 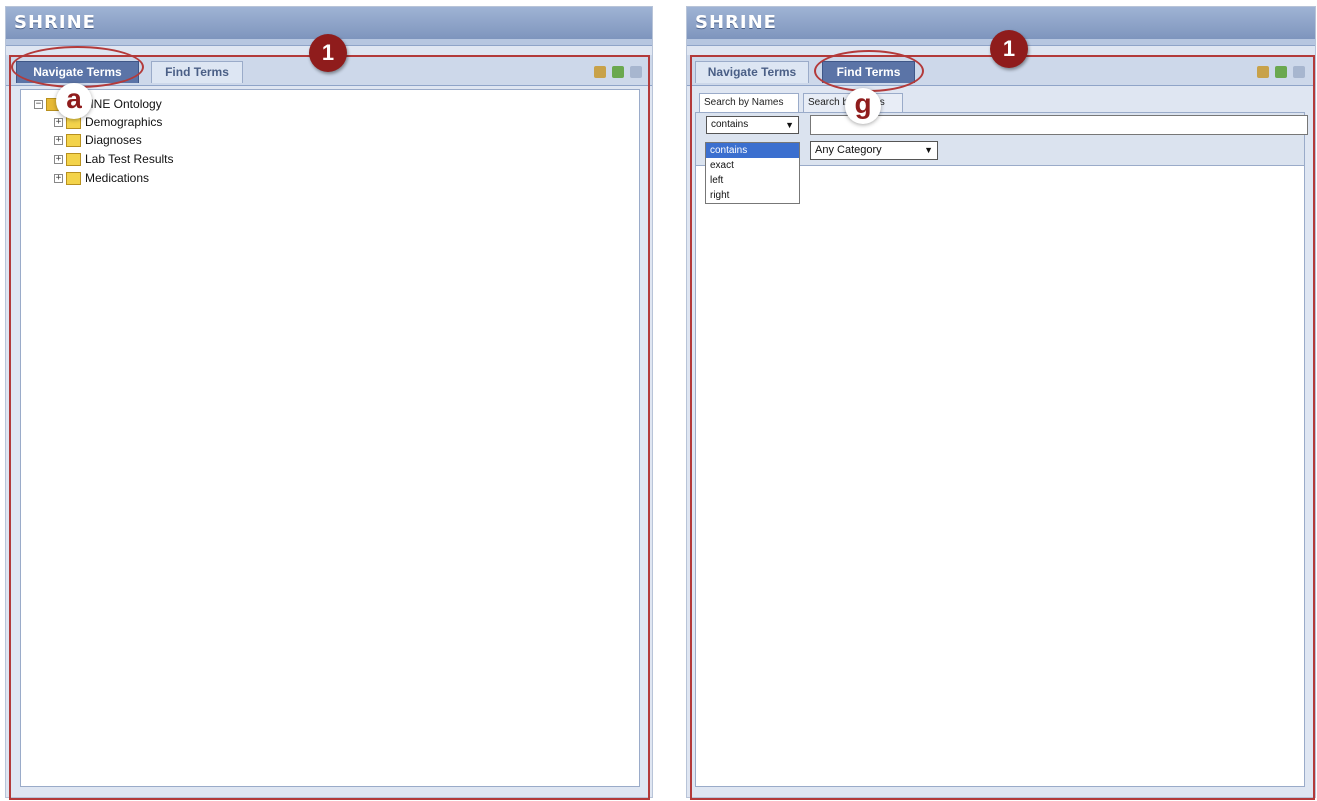 I want to click on dropdown-option-right: right, so click(x=752, y=195).